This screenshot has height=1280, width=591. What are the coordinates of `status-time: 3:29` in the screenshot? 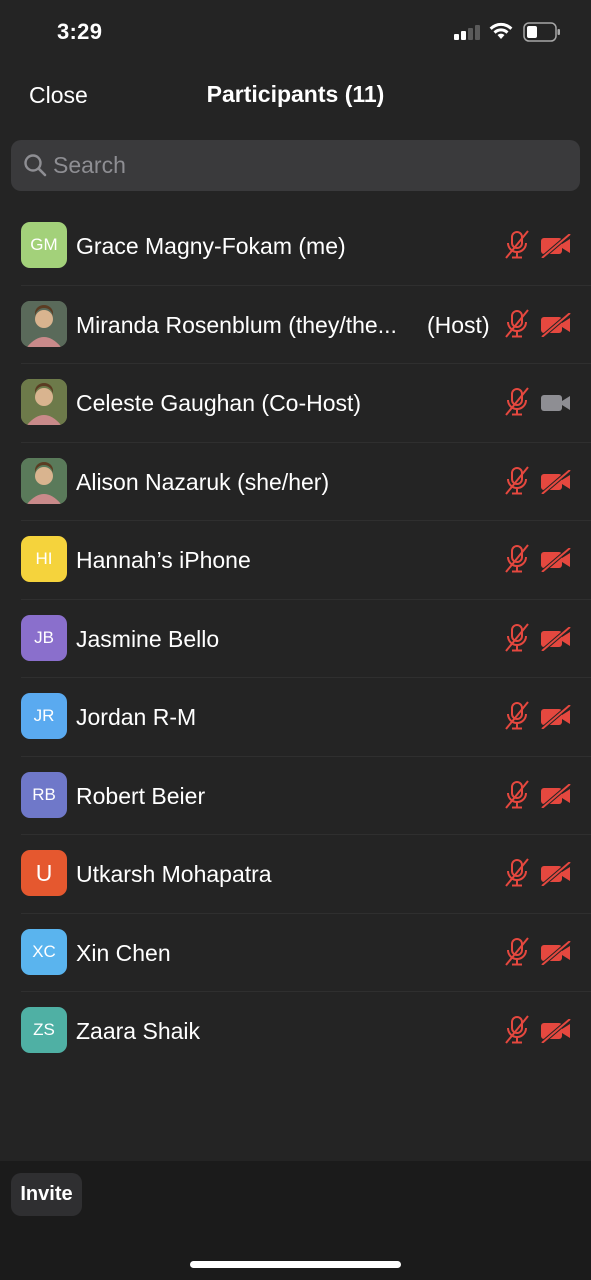 It's located at (80, 31).